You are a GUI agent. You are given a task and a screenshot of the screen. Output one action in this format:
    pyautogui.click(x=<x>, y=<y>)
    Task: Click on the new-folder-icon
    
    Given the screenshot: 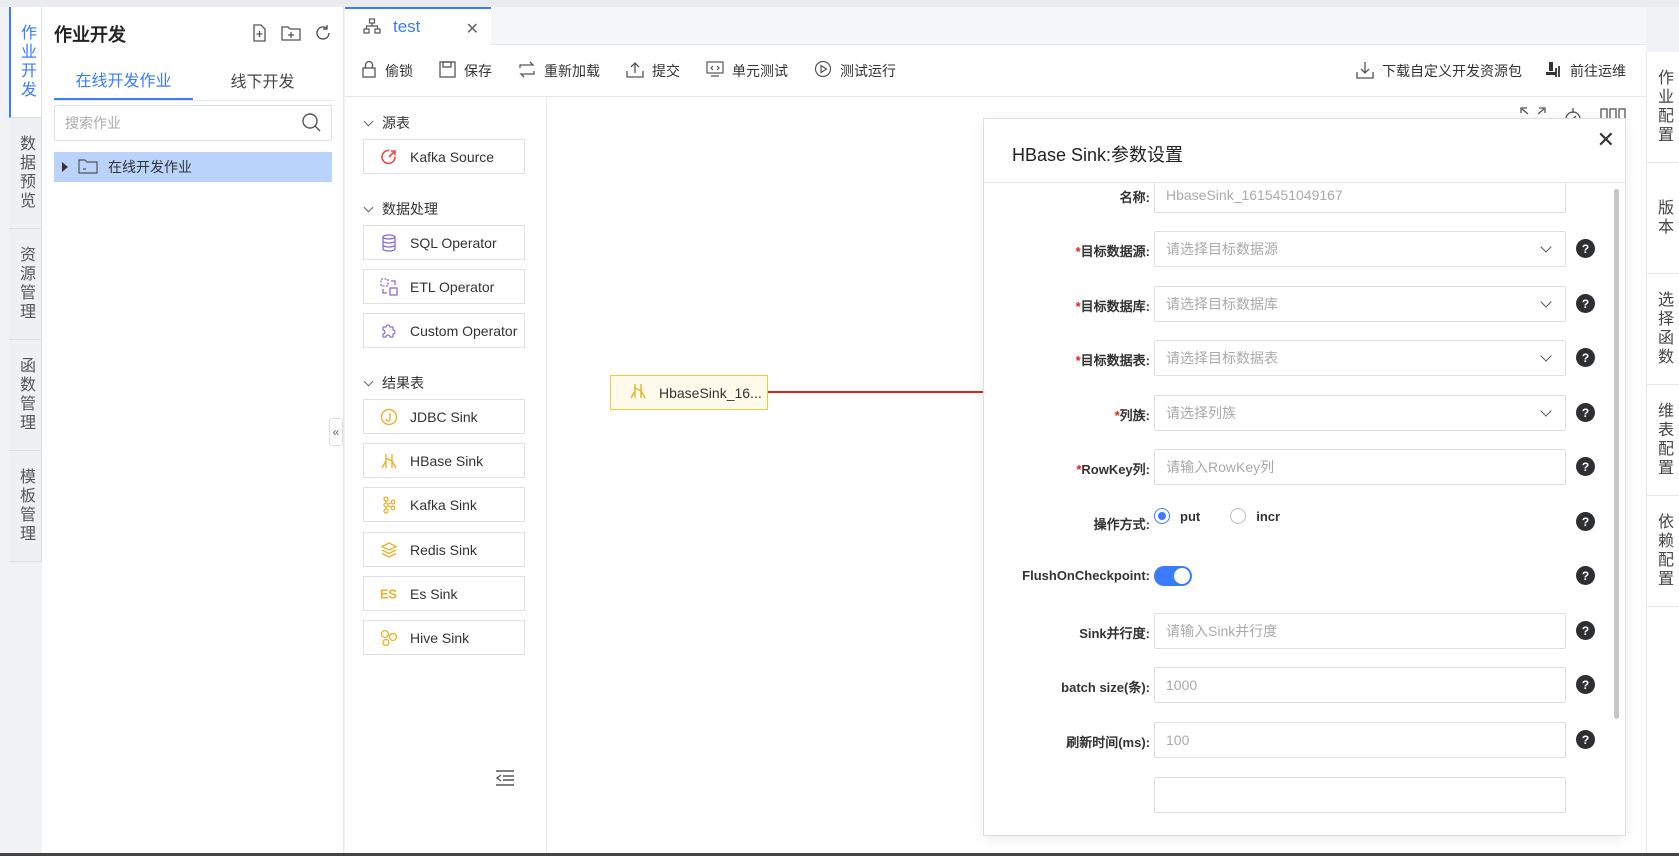 What is the action you would take?
    pyautogui.click(x=291, y=33)
    